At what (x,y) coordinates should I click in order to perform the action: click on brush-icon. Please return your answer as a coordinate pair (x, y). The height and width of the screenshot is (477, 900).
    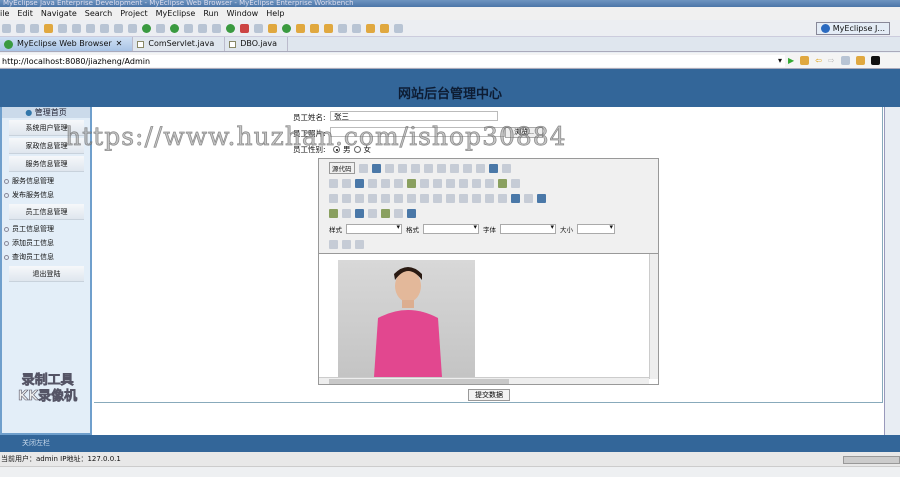
    Looking at the image, I should click on (314, 28).